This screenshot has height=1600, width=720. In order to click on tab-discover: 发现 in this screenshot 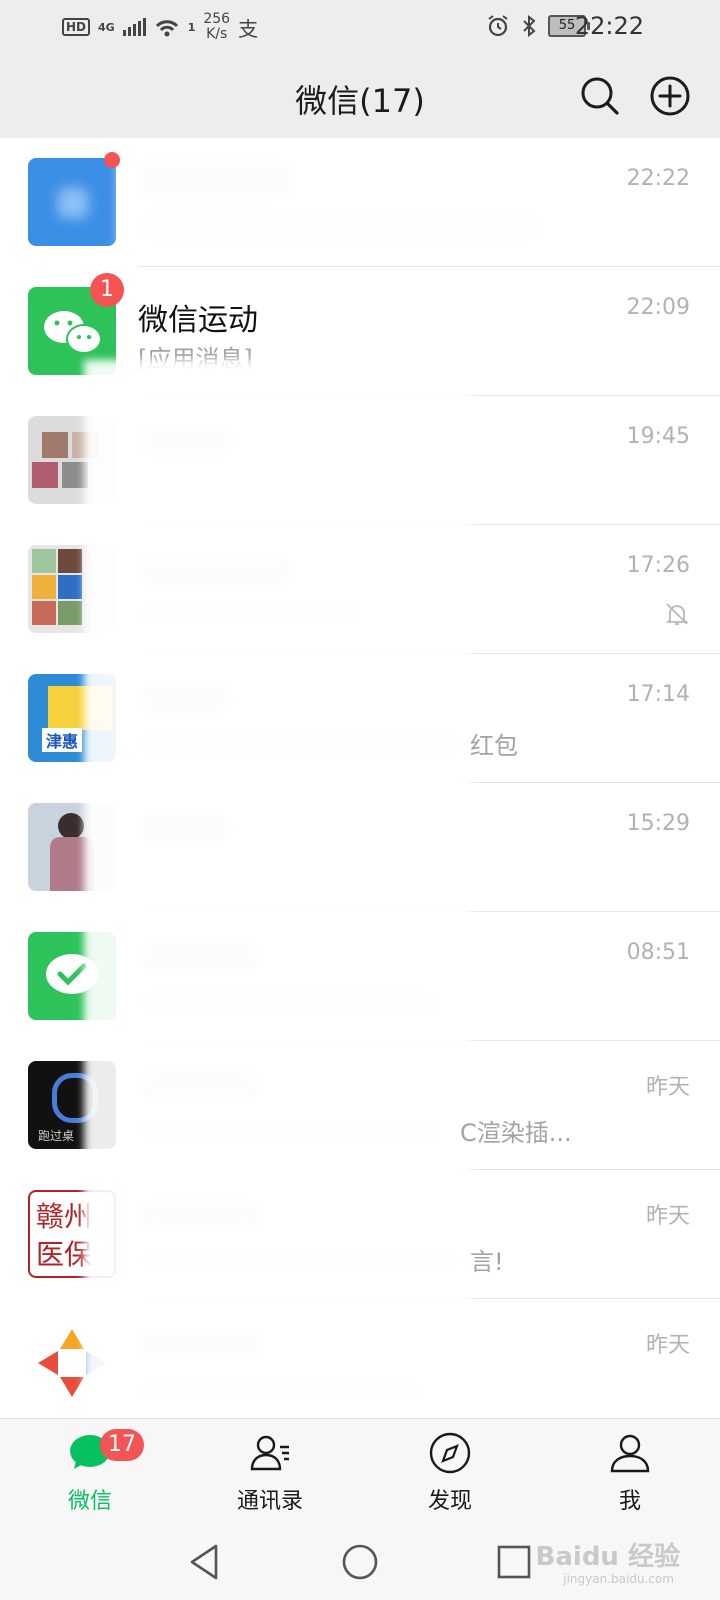, I will do `click(450, 1472)`.